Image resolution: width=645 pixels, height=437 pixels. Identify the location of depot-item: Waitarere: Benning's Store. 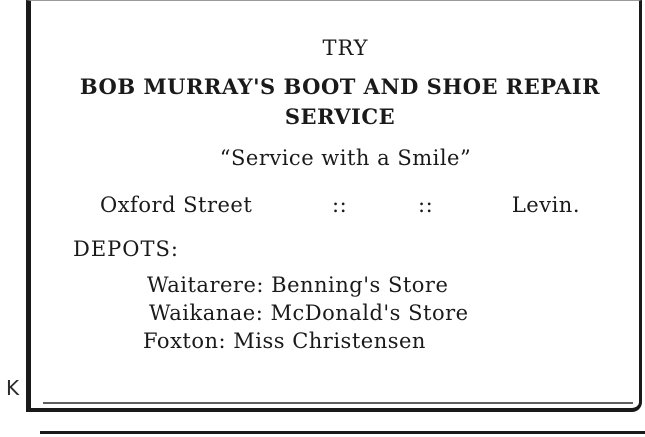
(298, 285).